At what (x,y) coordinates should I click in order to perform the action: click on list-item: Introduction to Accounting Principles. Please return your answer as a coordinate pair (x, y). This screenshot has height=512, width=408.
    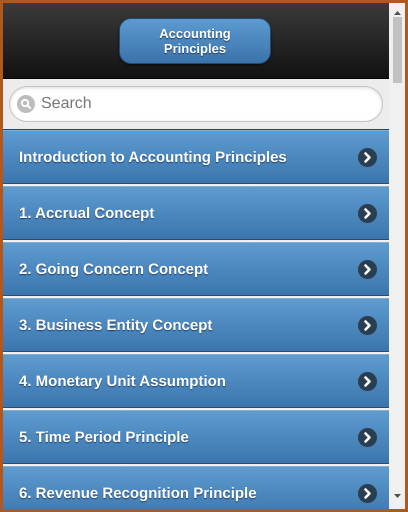
    Looking at the image, I should click on (196, 157).